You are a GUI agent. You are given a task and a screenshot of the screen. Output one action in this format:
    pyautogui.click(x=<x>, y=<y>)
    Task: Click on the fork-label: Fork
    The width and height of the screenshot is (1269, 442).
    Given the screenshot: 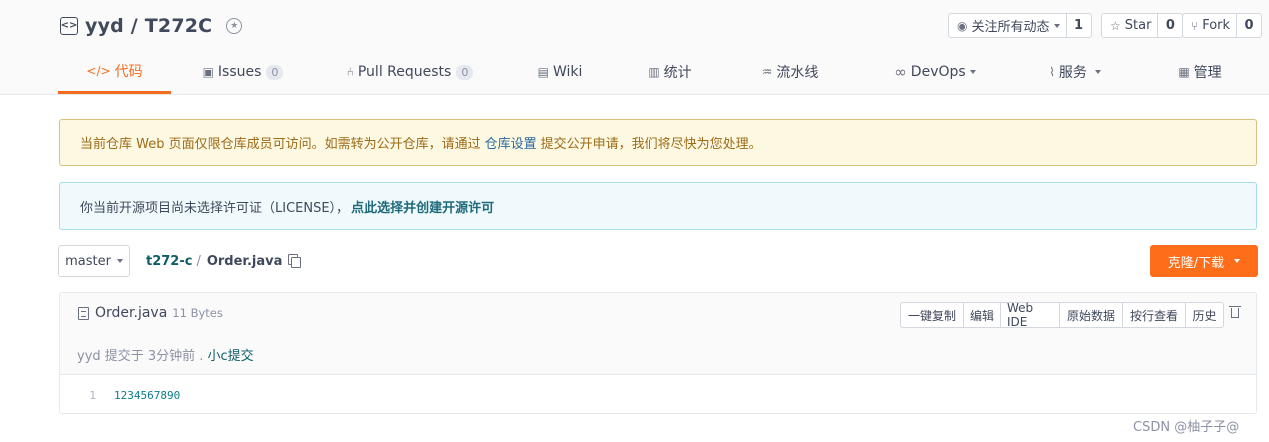 What is the action you would take?
    pyautogui.click(x=1216, y=25)
    